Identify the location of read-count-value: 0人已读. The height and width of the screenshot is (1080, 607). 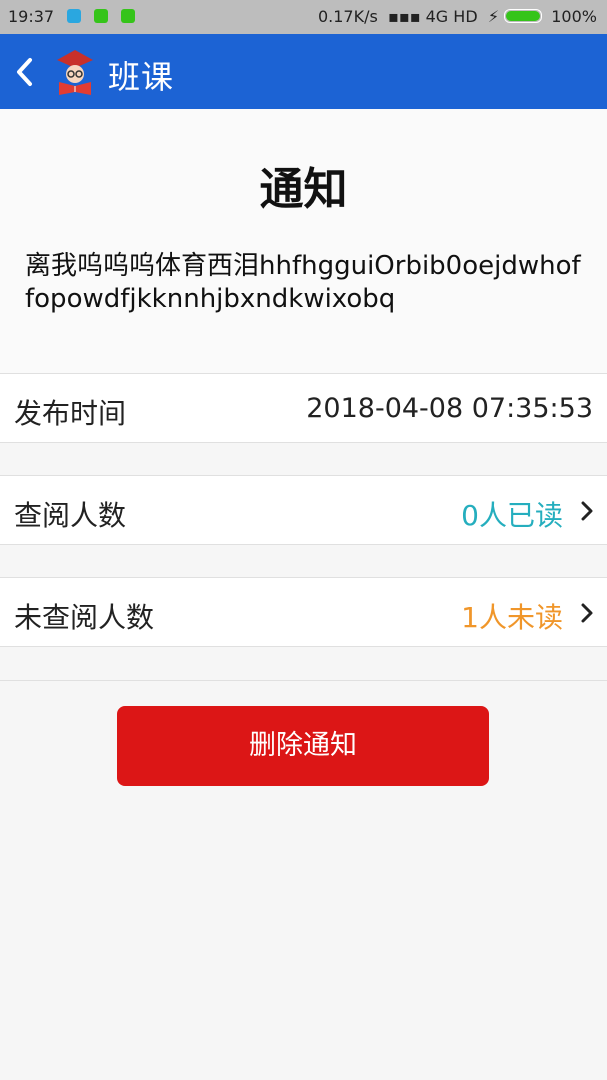
(512, 515).